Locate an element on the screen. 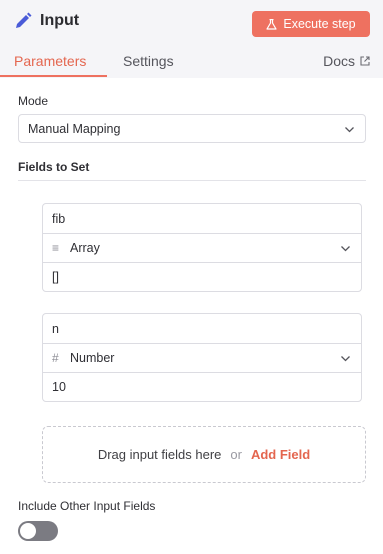 This screenshot has height=554, width=383. section-divider is located at coordinates (192, 180).